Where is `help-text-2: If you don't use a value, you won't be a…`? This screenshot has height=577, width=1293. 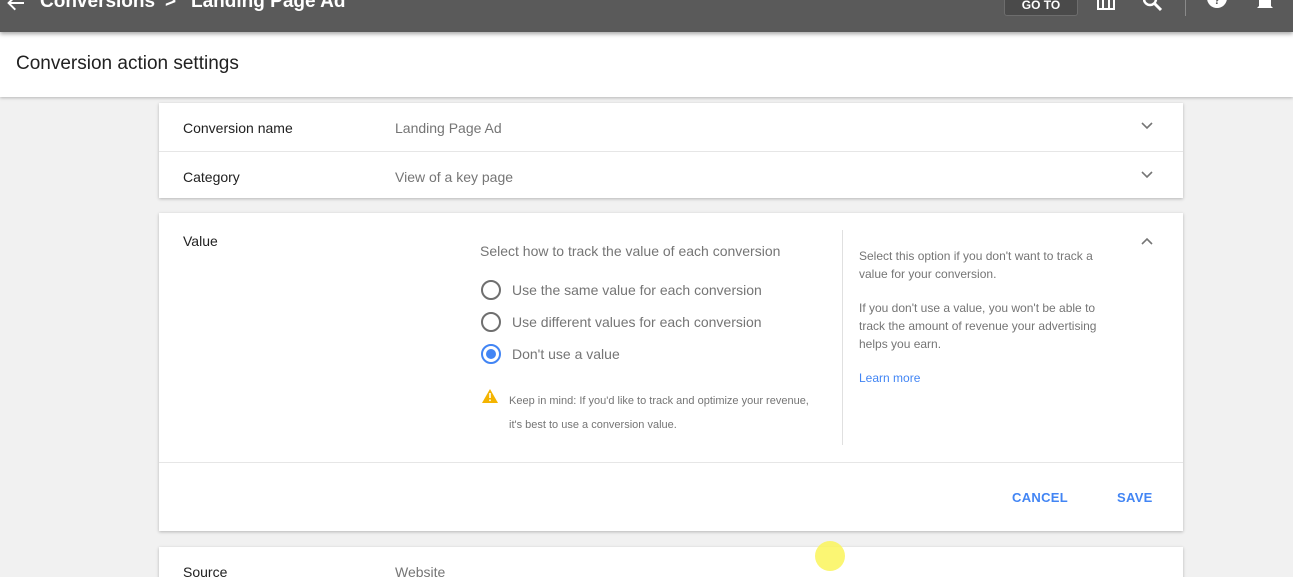 help-text-2: If you don't use a value, you won't be a… is located at coordinates (978, 326).